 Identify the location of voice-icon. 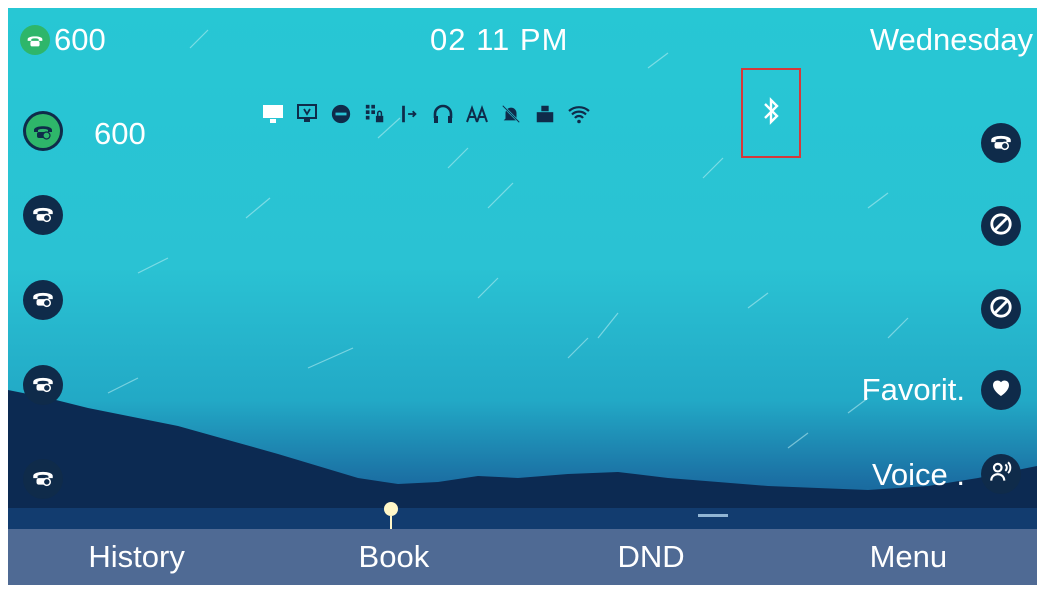
(1001, 474).